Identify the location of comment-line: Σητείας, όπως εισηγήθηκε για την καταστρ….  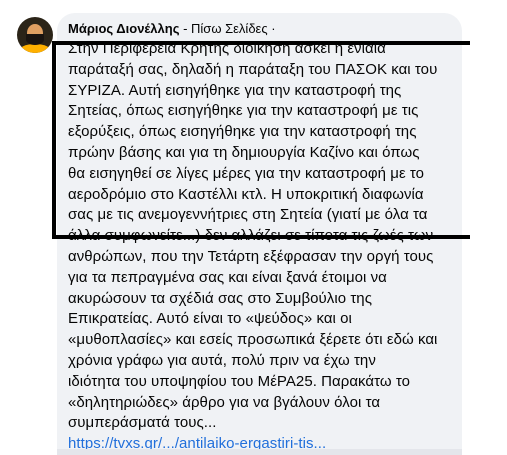
(243, 111).